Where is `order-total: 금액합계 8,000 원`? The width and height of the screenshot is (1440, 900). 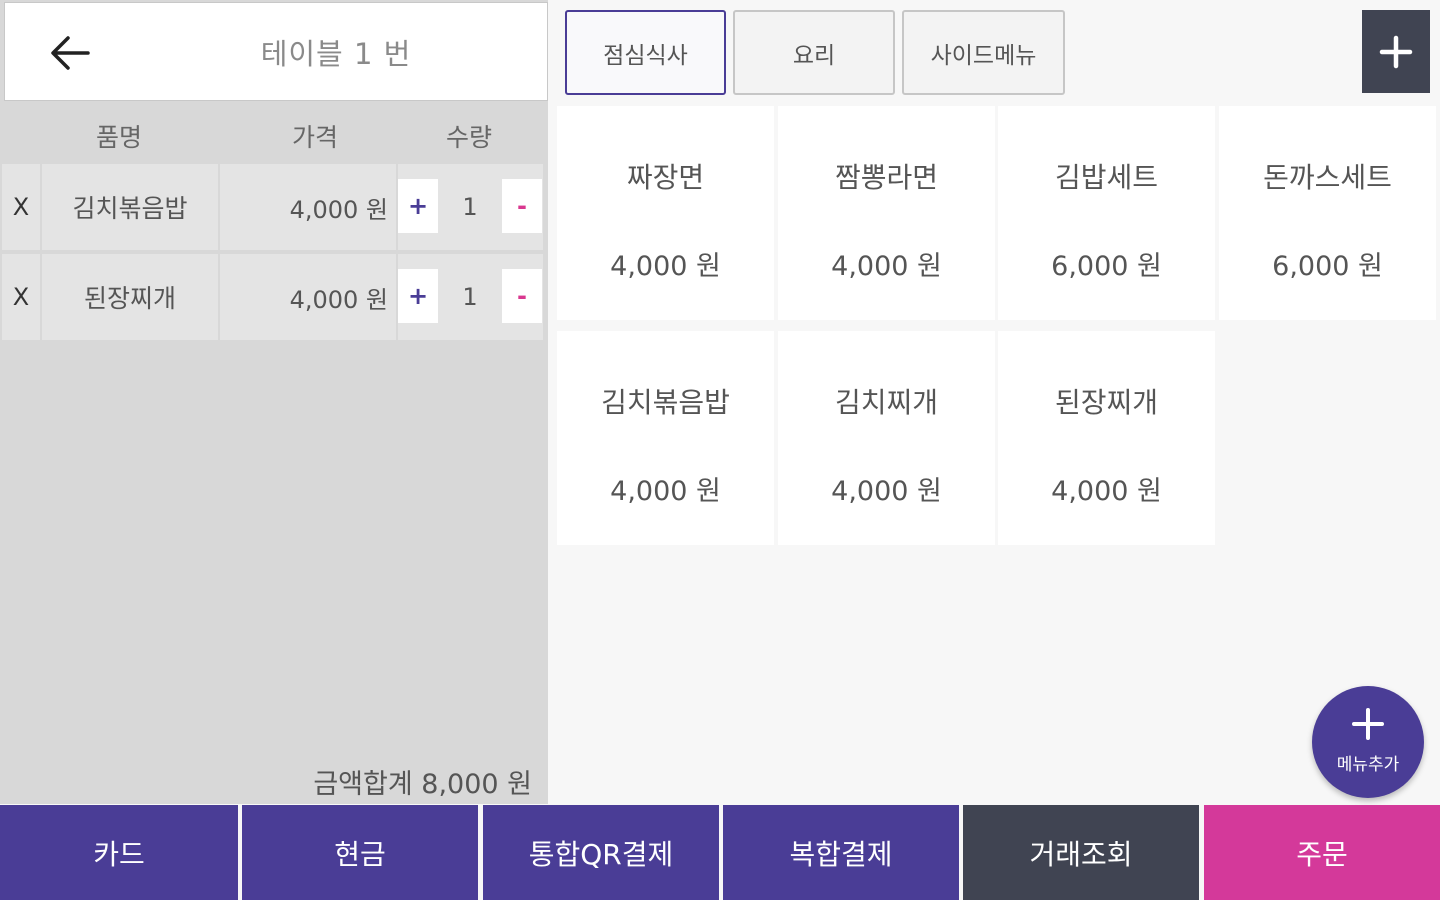
order-total: 금액합계 8,000 원 is located at coordinates (422, 784).